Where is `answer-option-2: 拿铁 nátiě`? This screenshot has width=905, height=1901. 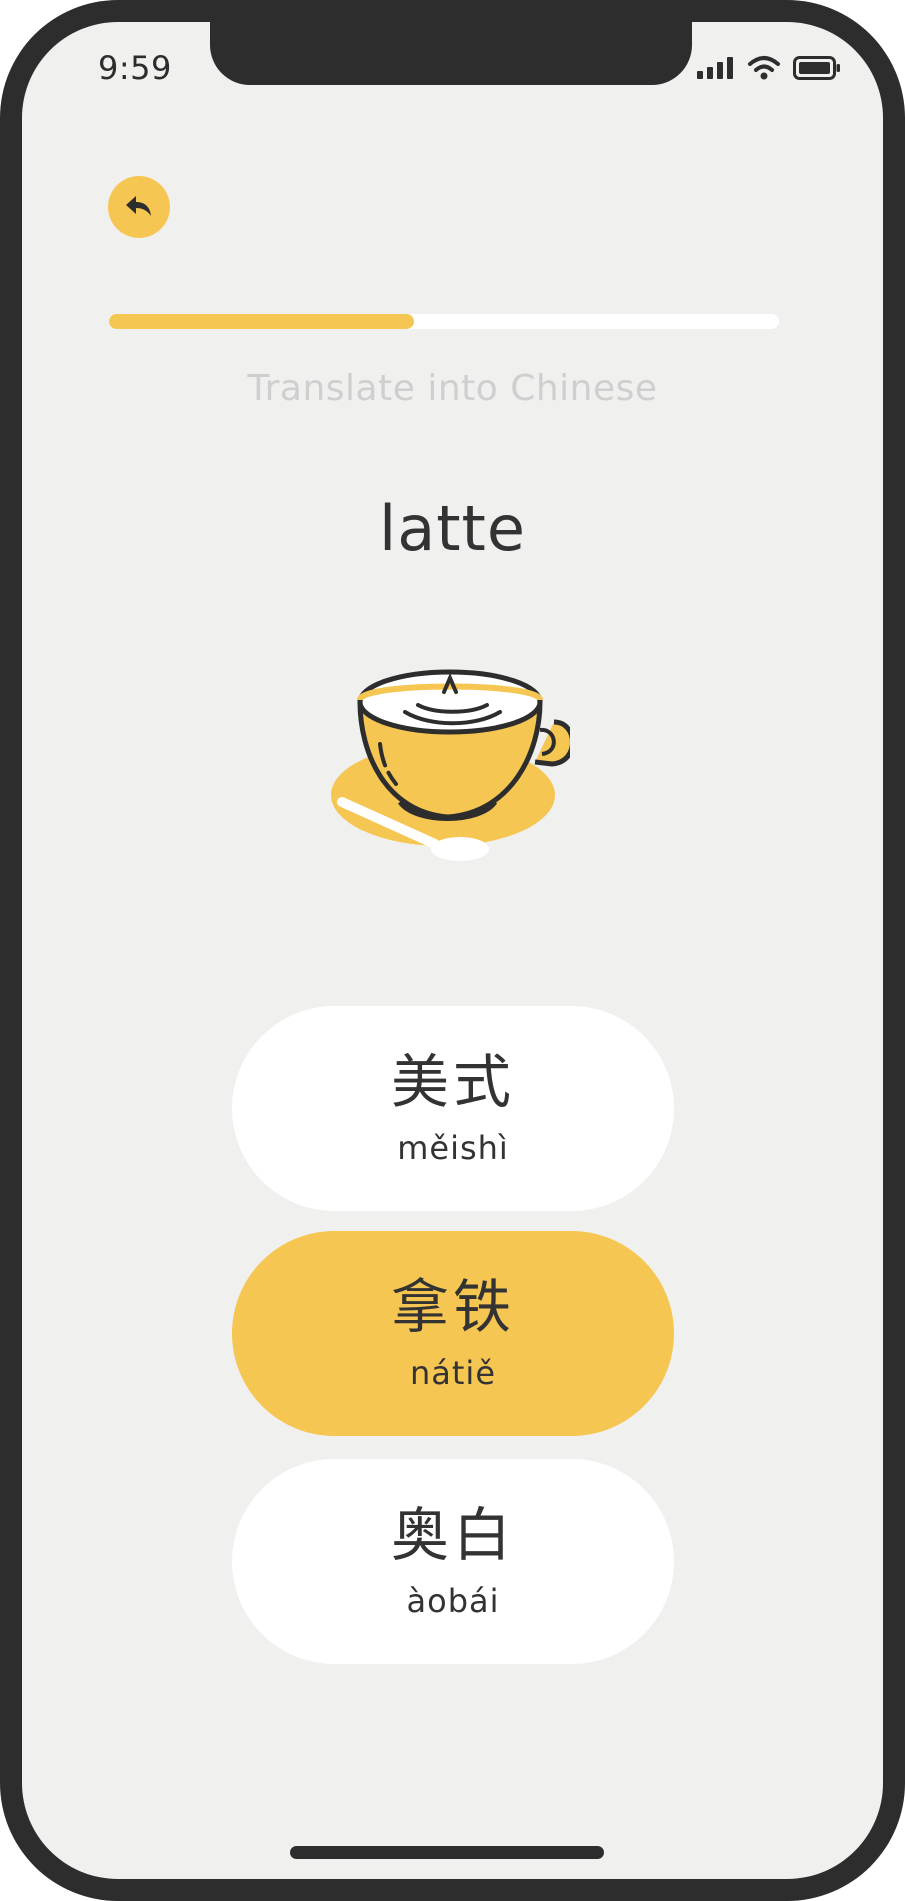 answer-option-2: 拿铁 nátiě is located at coordinates (453, 1333).